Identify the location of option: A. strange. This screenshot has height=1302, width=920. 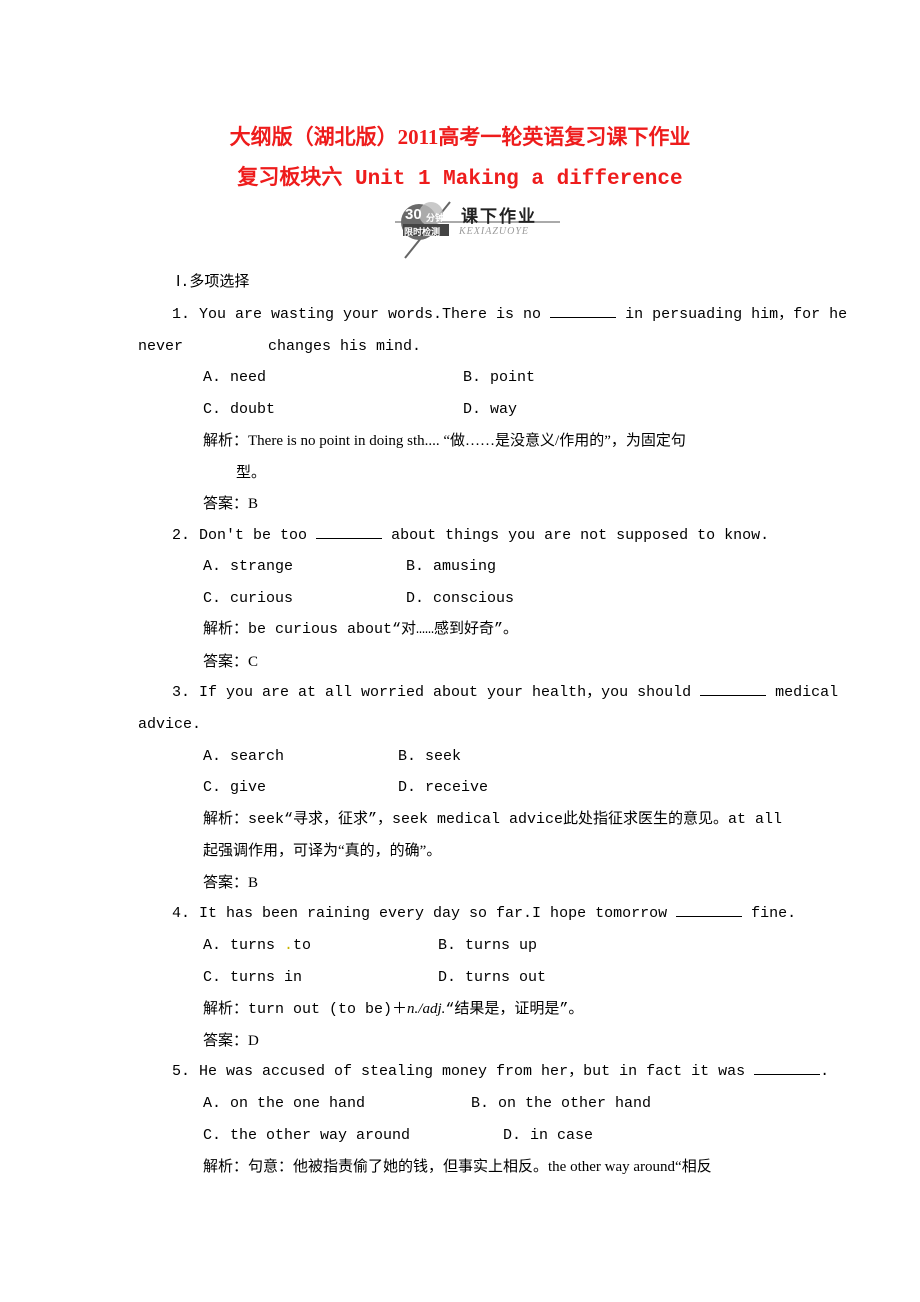
(248, 566).